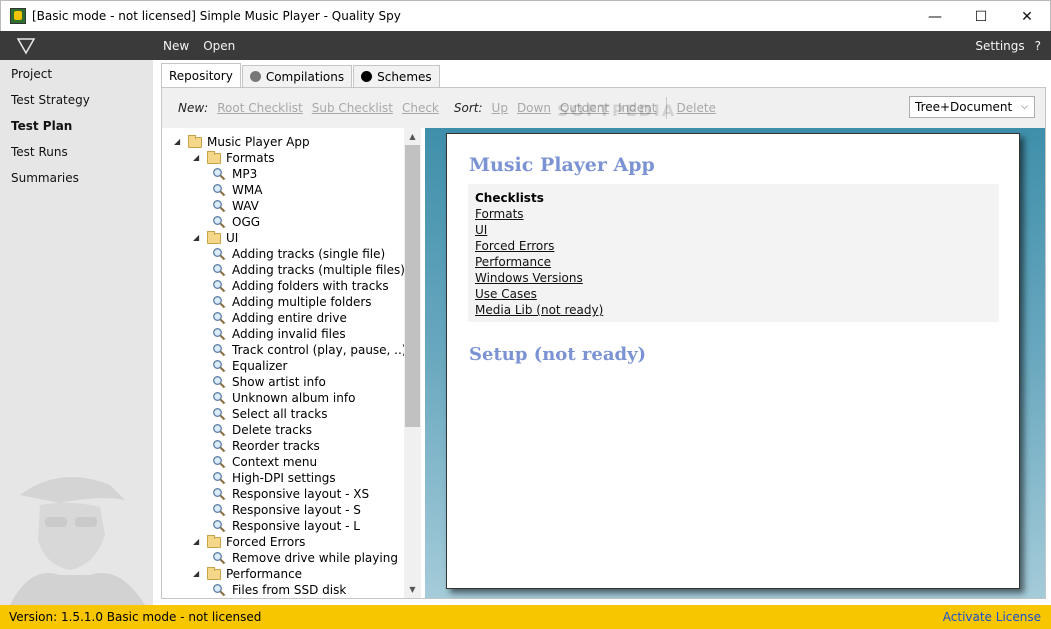 The image size is (1051, 629). What do you see at coordinates (76, 152) in the screenshot?
I see `sidebar-item-test-runs: Test Runs` at bounding box center [76, 152].